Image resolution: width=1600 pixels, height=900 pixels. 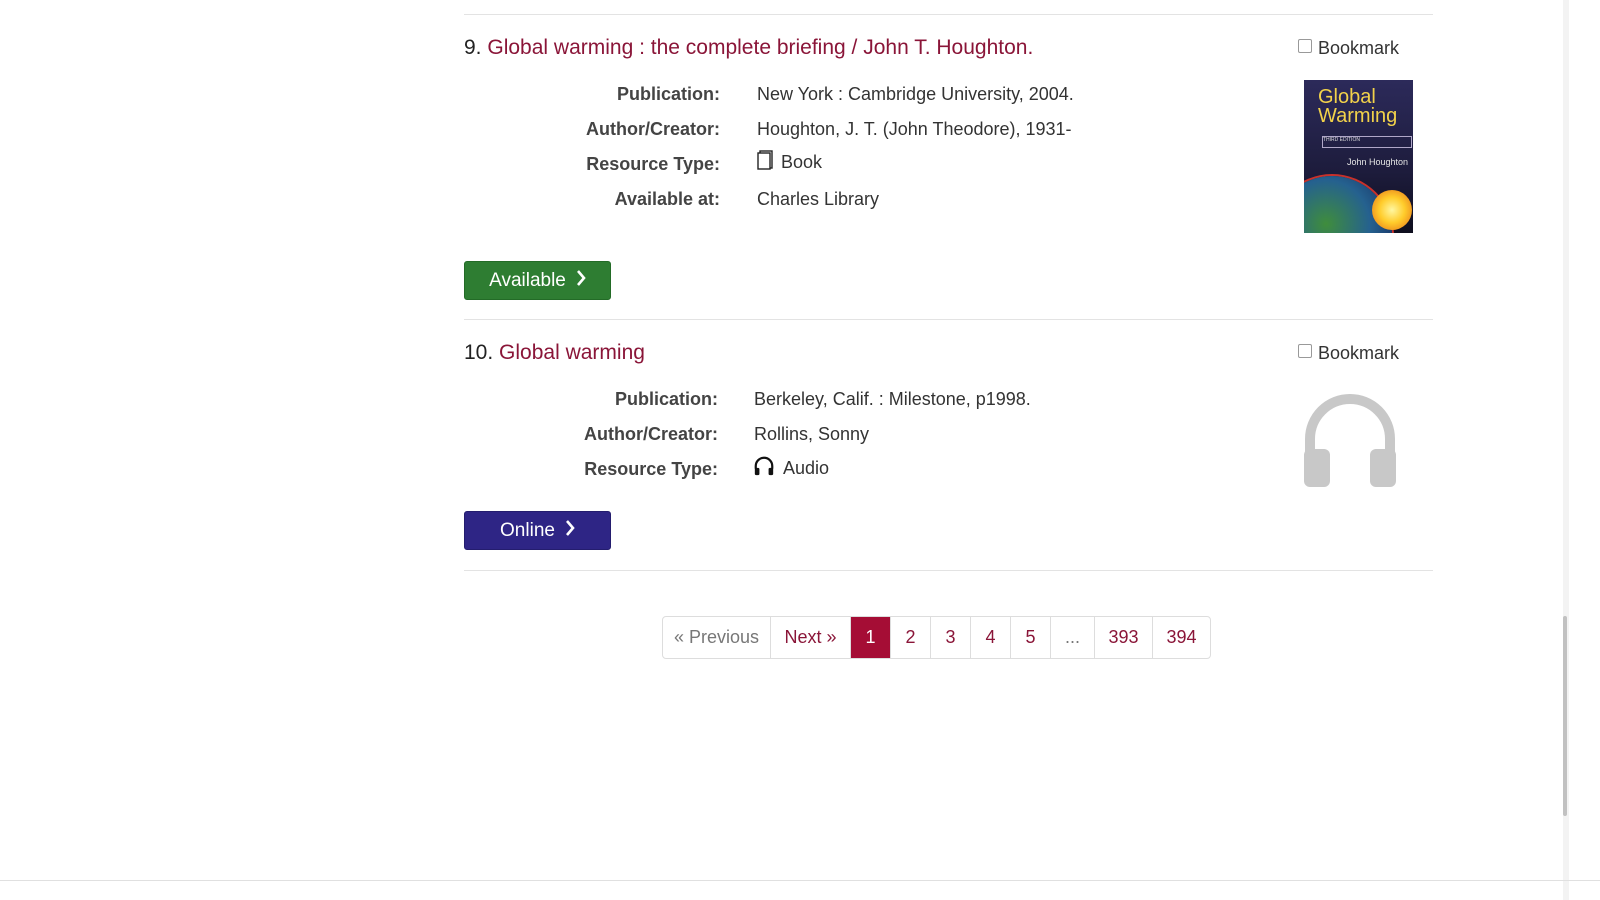 What do you see at coordinates (812, 434) in the screenshot?
I see `author-value: Rollins, Sonny` at bounding box center [812, 434].